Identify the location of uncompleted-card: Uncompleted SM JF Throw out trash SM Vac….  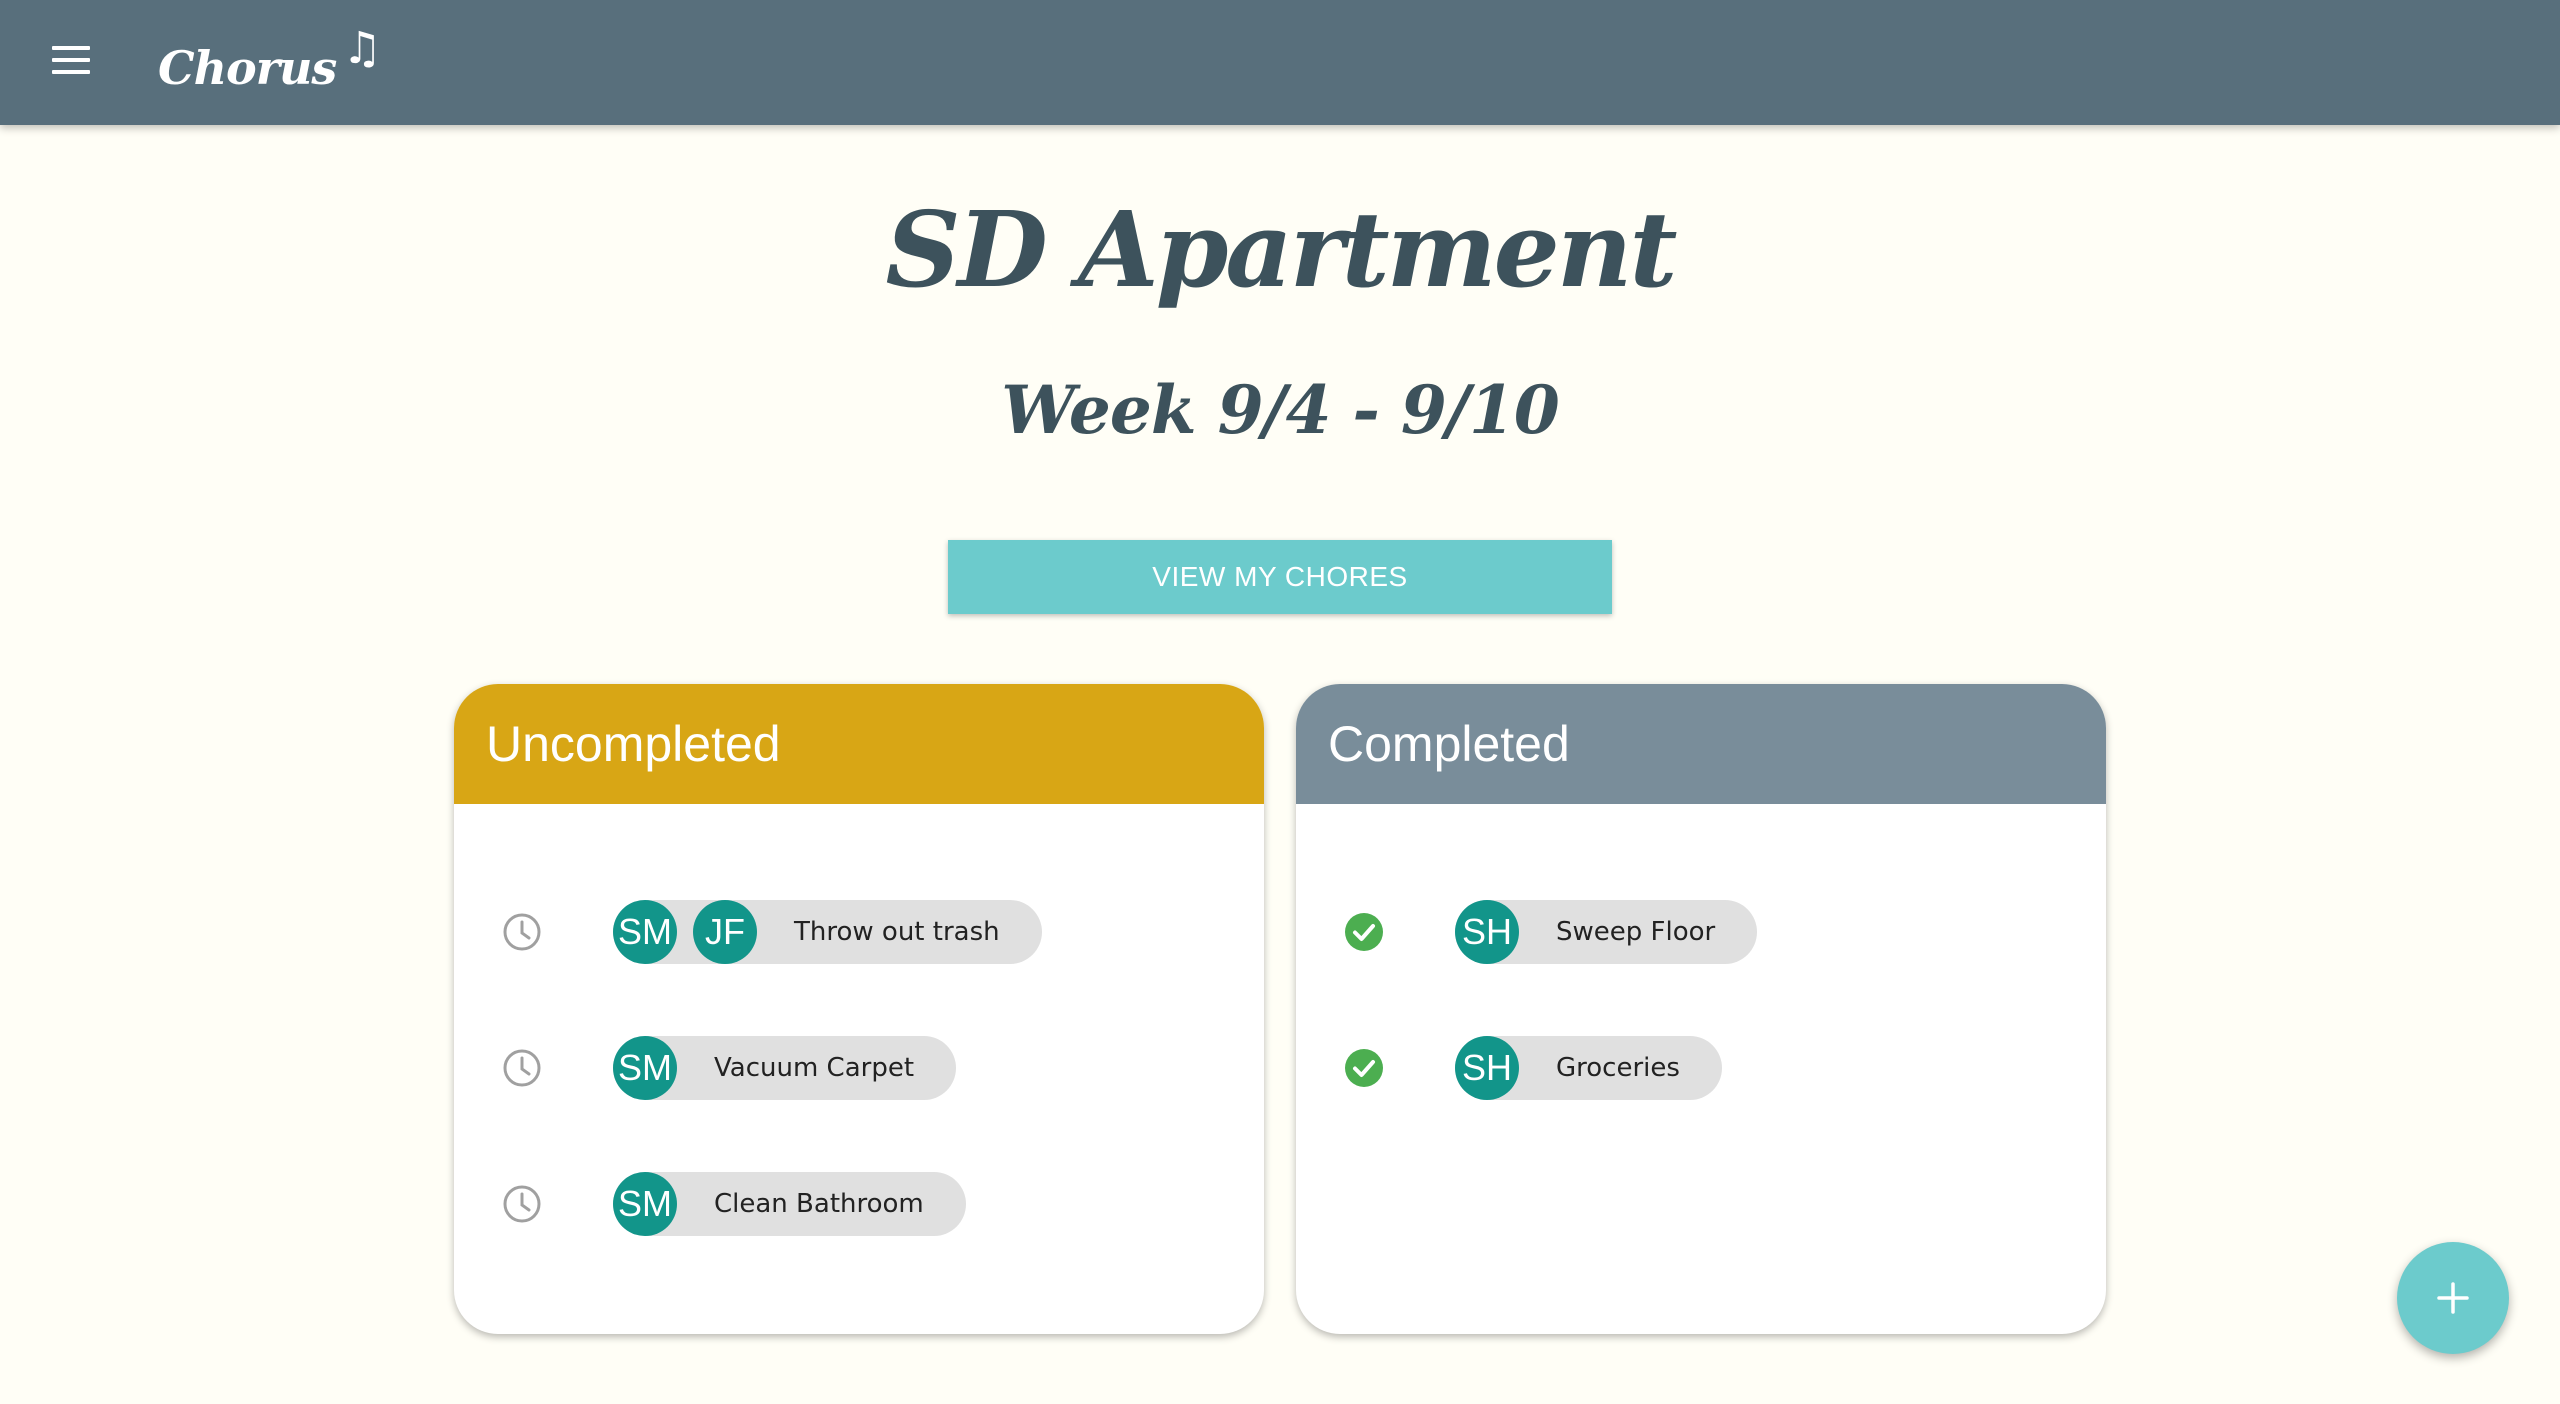
(859, 1009).